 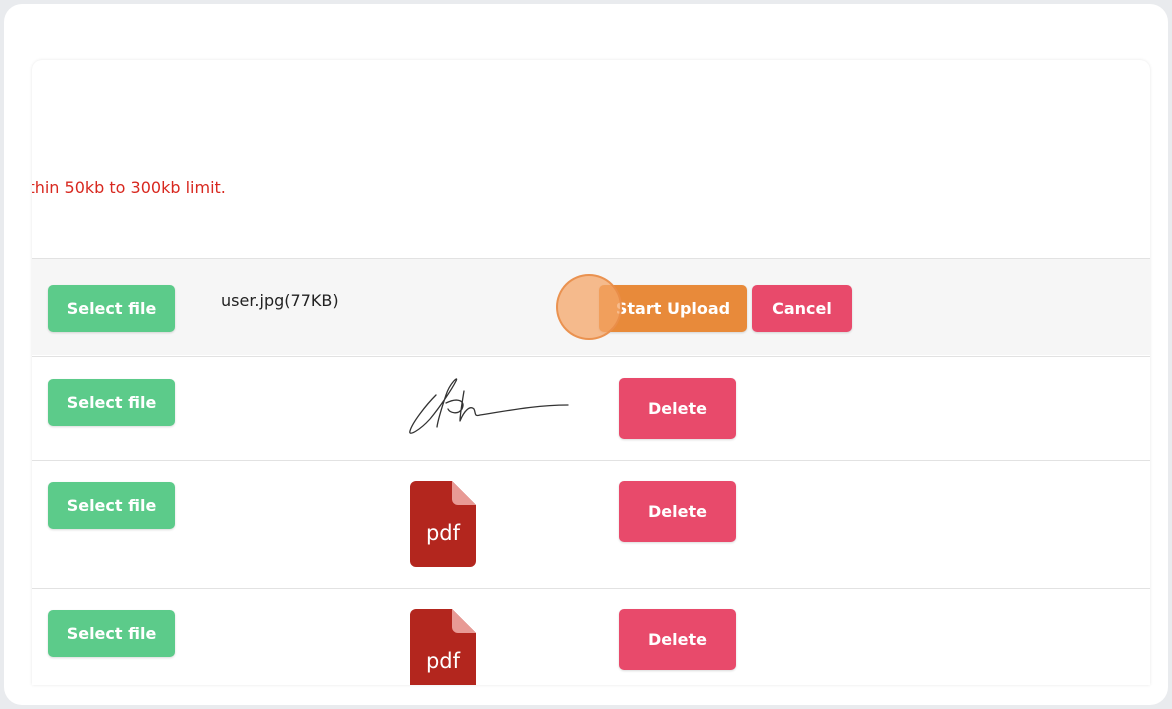 I want to click on selected-filename: user.jpg(77KB), so click(x=280, y=300).